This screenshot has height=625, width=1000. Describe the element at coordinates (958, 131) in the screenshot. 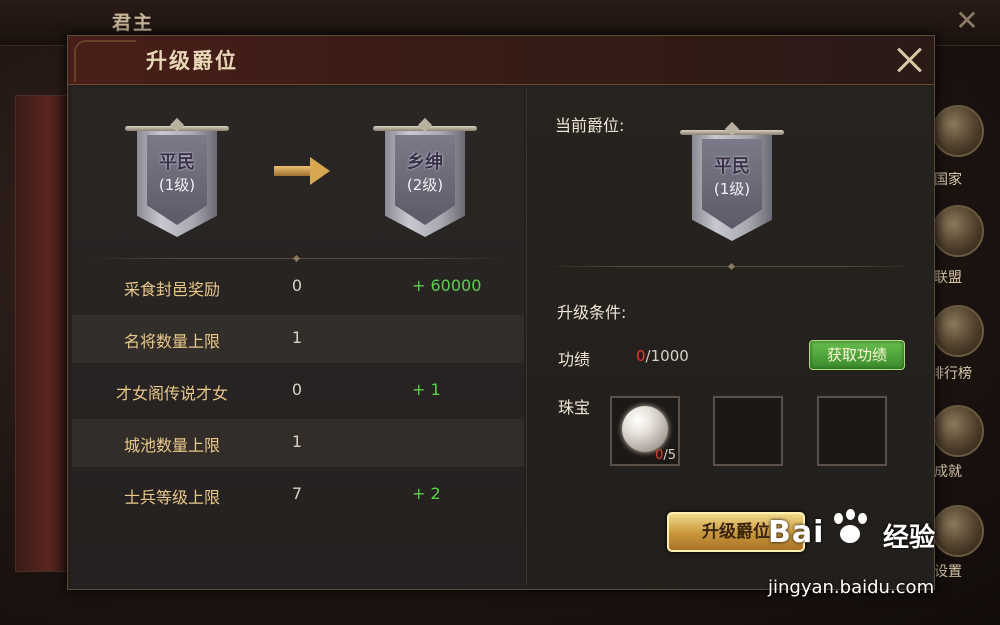

I see `castle-icon` at that location.